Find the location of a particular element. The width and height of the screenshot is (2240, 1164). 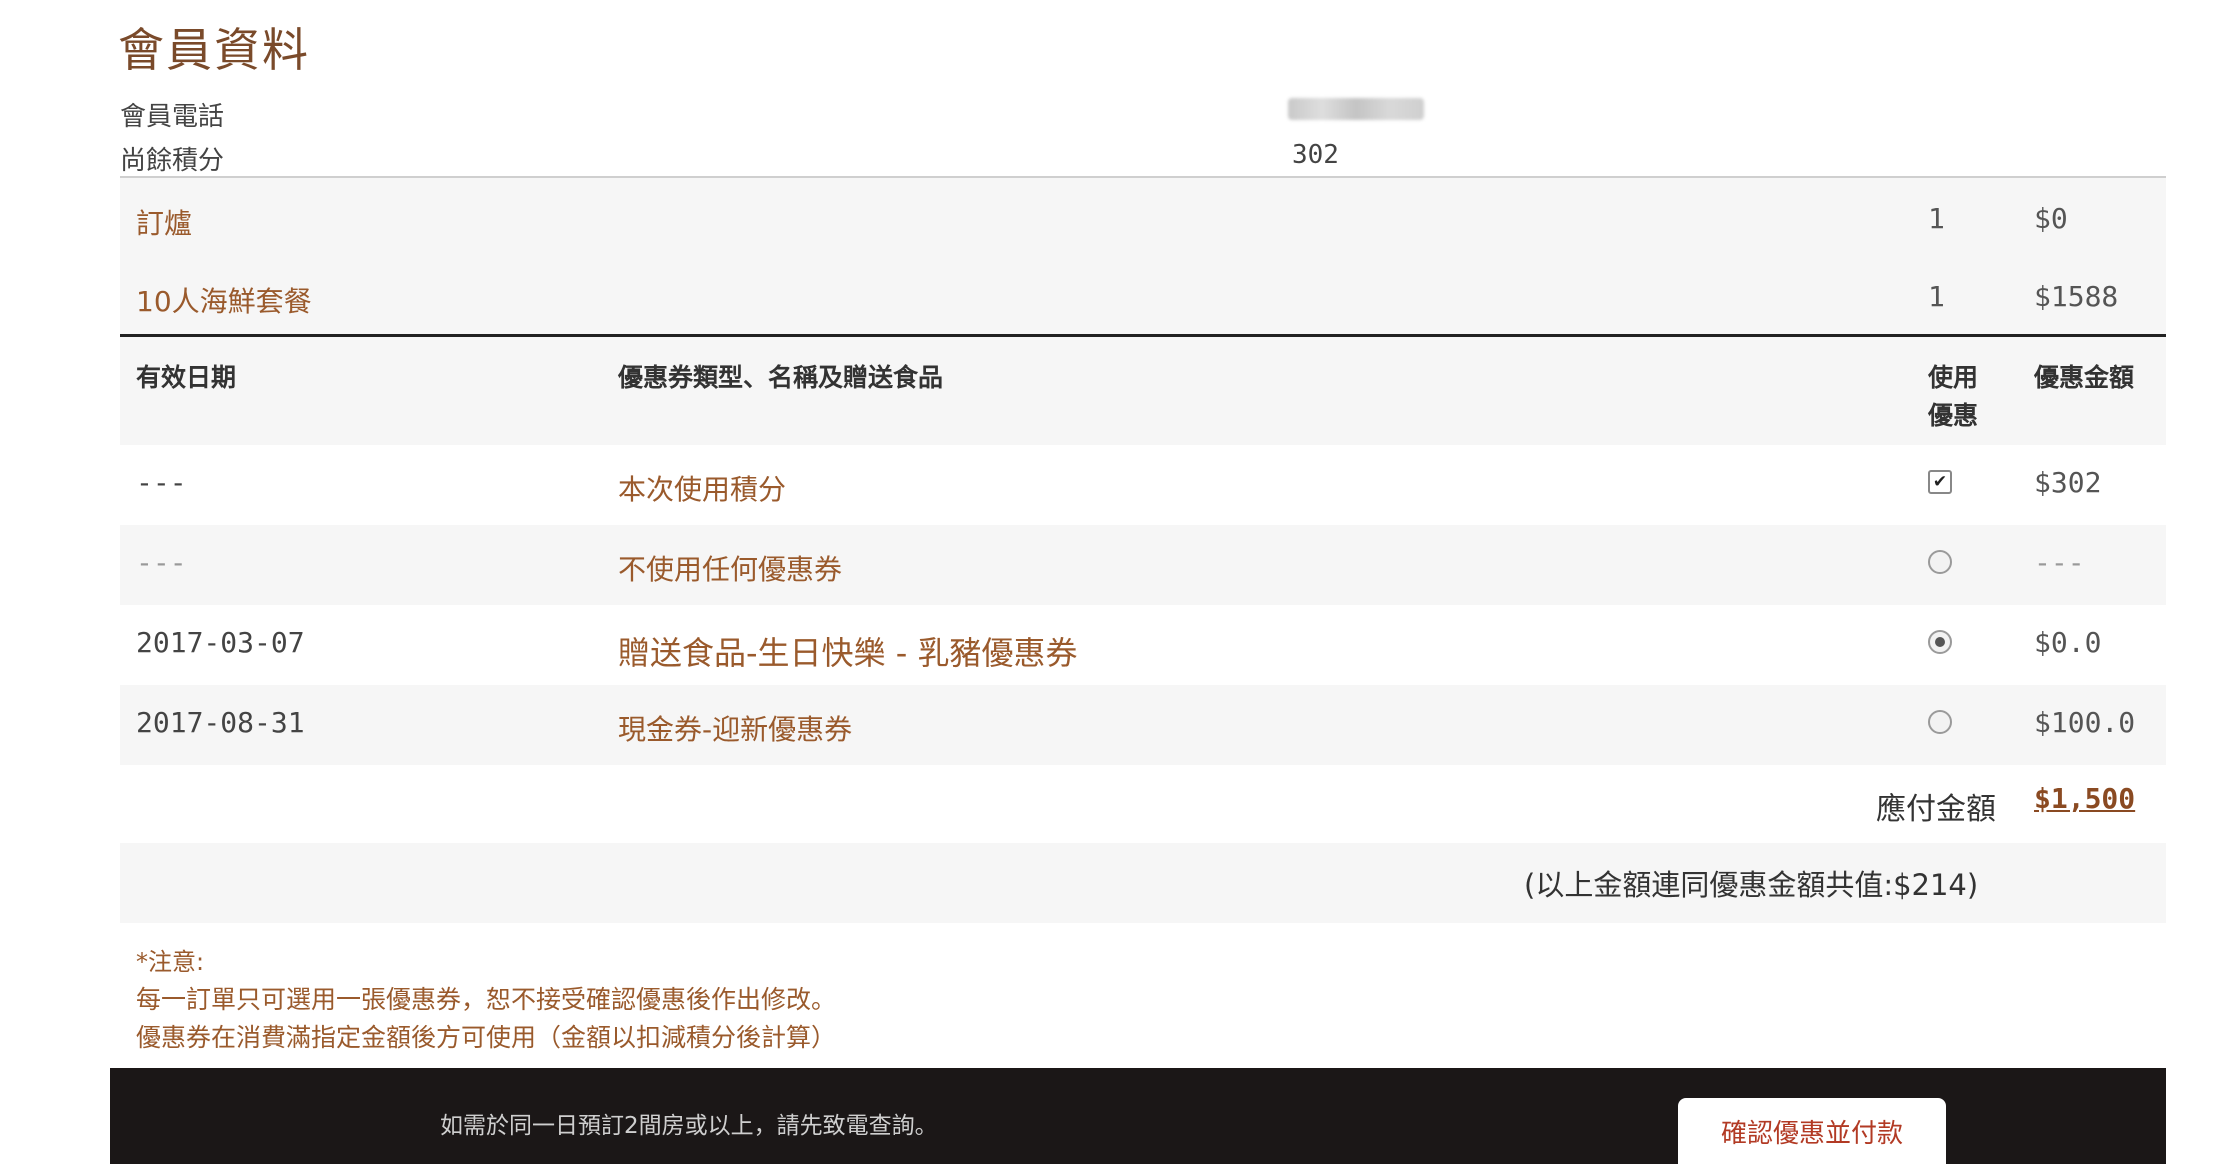

member-points-value: 302 is located at coordinates (1315, 155).